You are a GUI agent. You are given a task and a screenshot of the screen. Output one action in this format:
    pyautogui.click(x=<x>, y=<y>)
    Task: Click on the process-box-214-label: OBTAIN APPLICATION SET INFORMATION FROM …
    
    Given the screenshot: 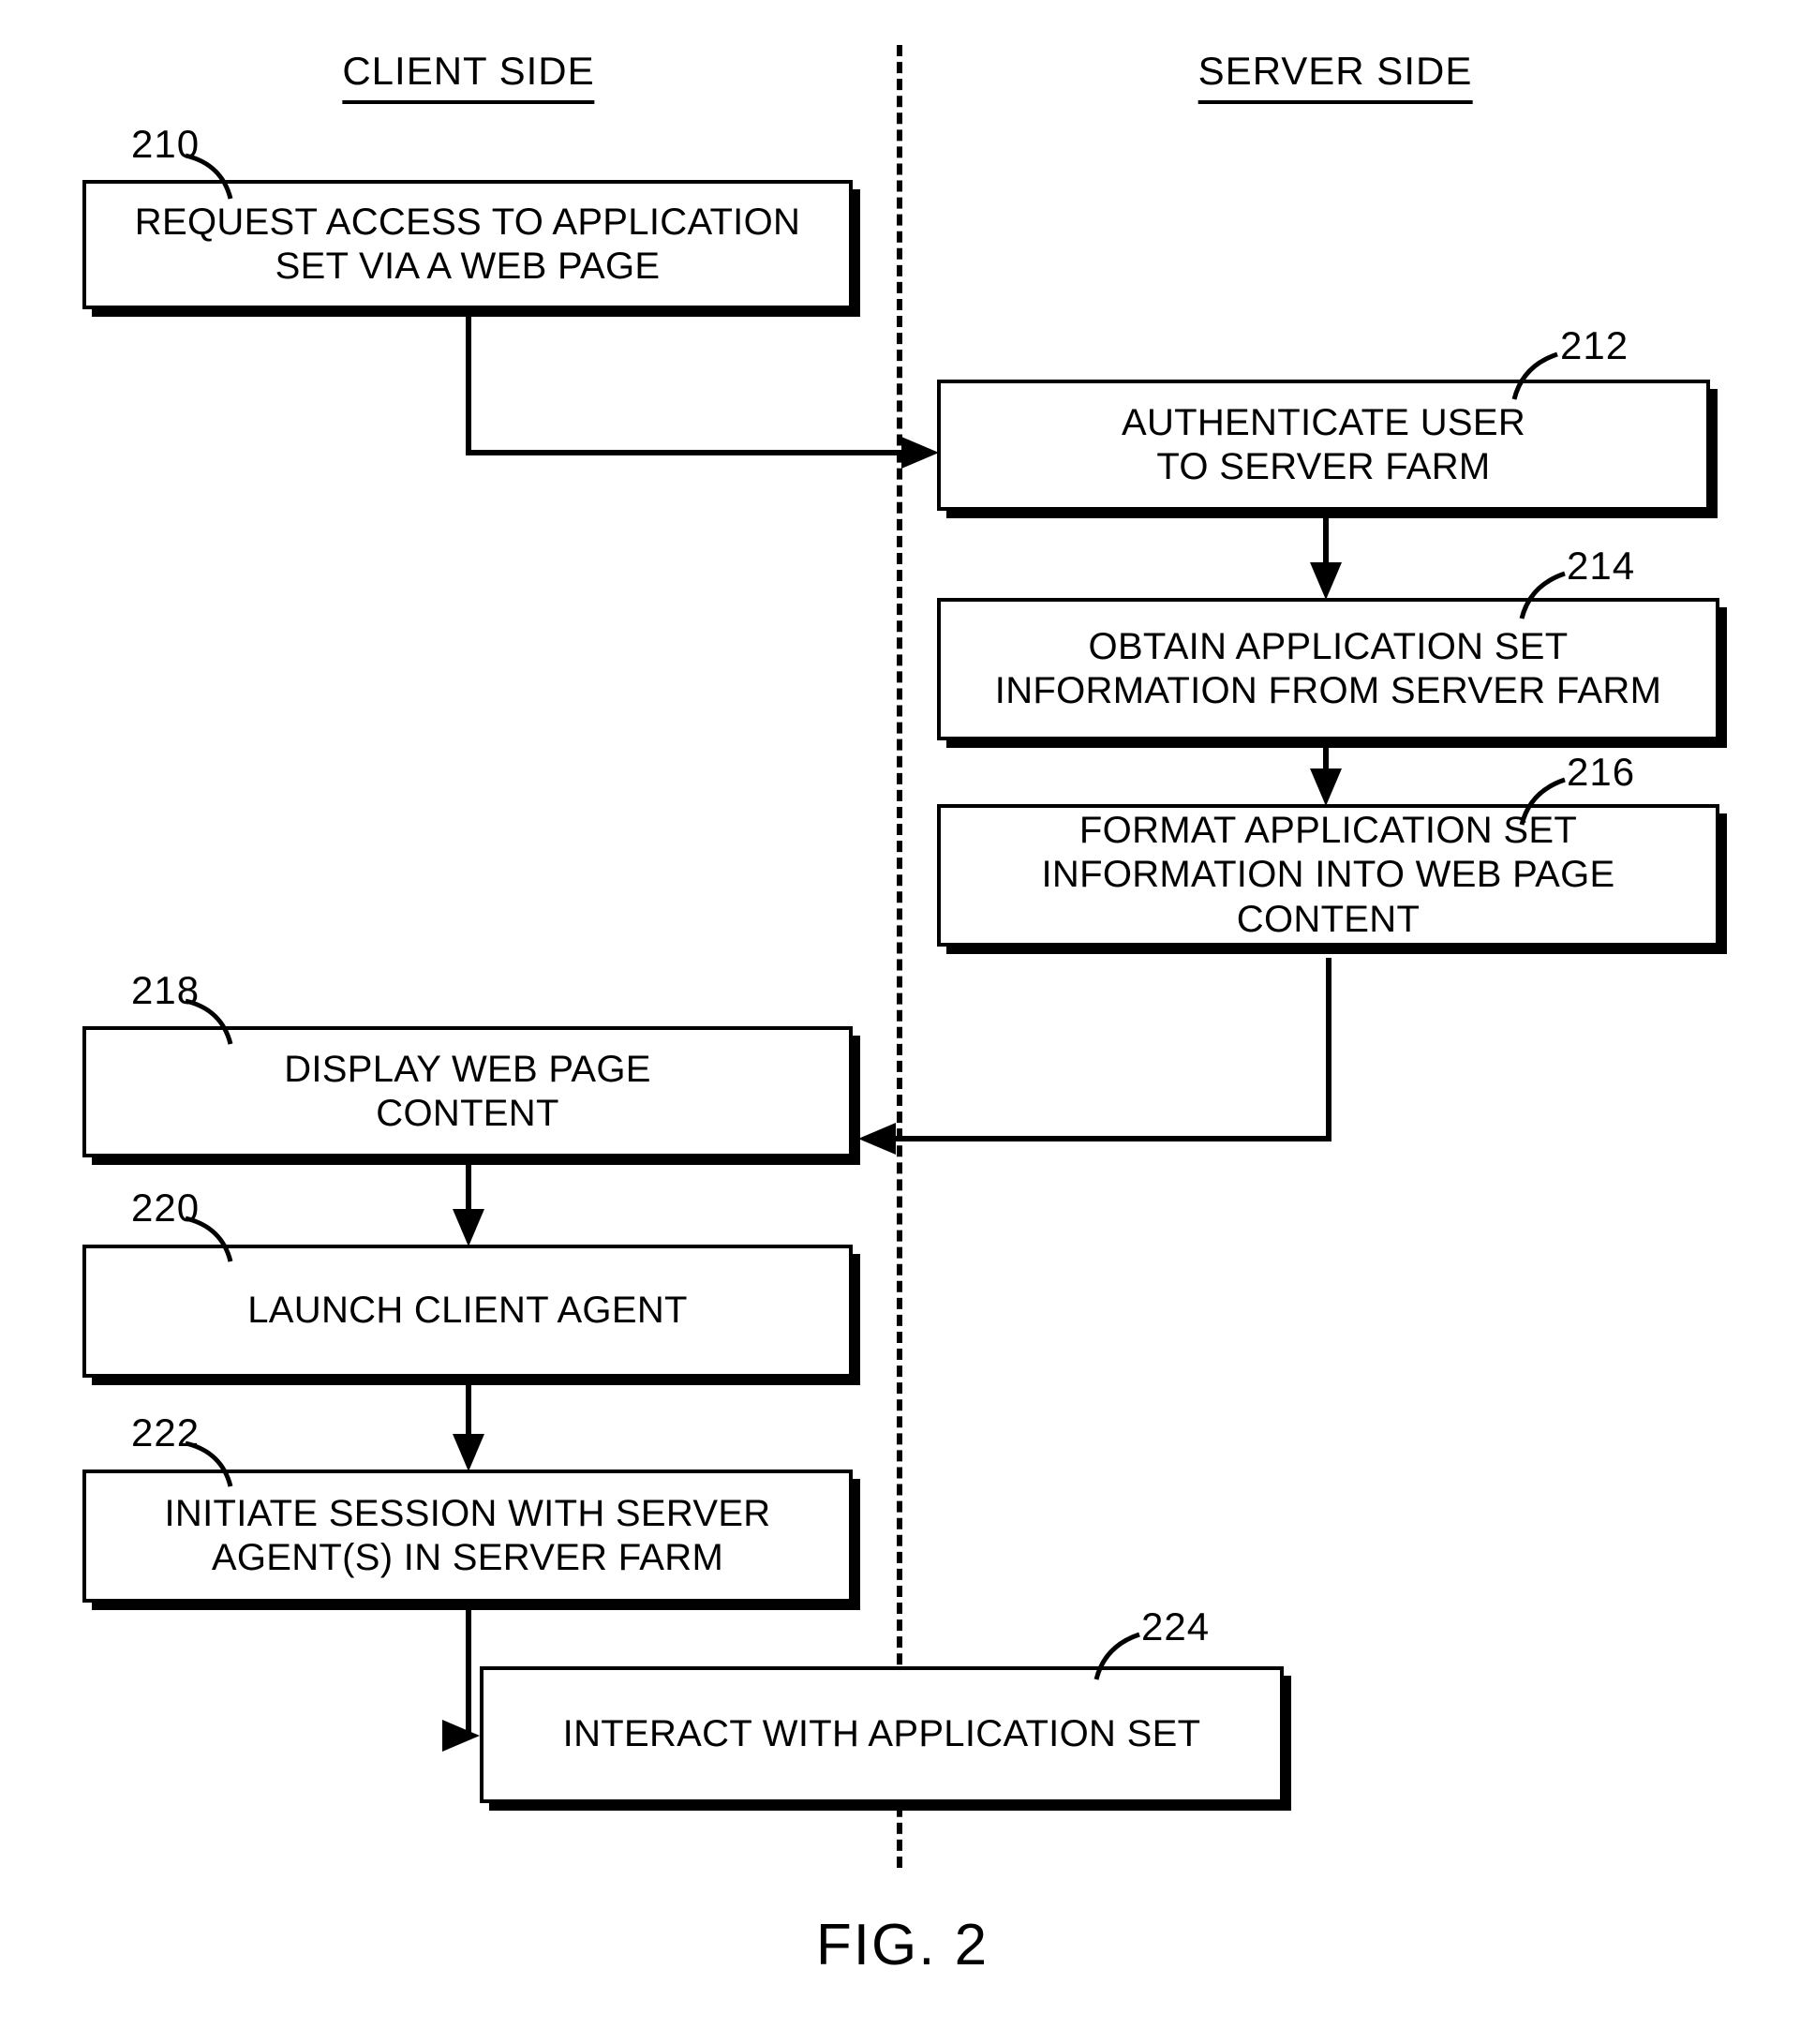 What is the action you would take?
    pyautogui.click(x=1328, y=668)
    